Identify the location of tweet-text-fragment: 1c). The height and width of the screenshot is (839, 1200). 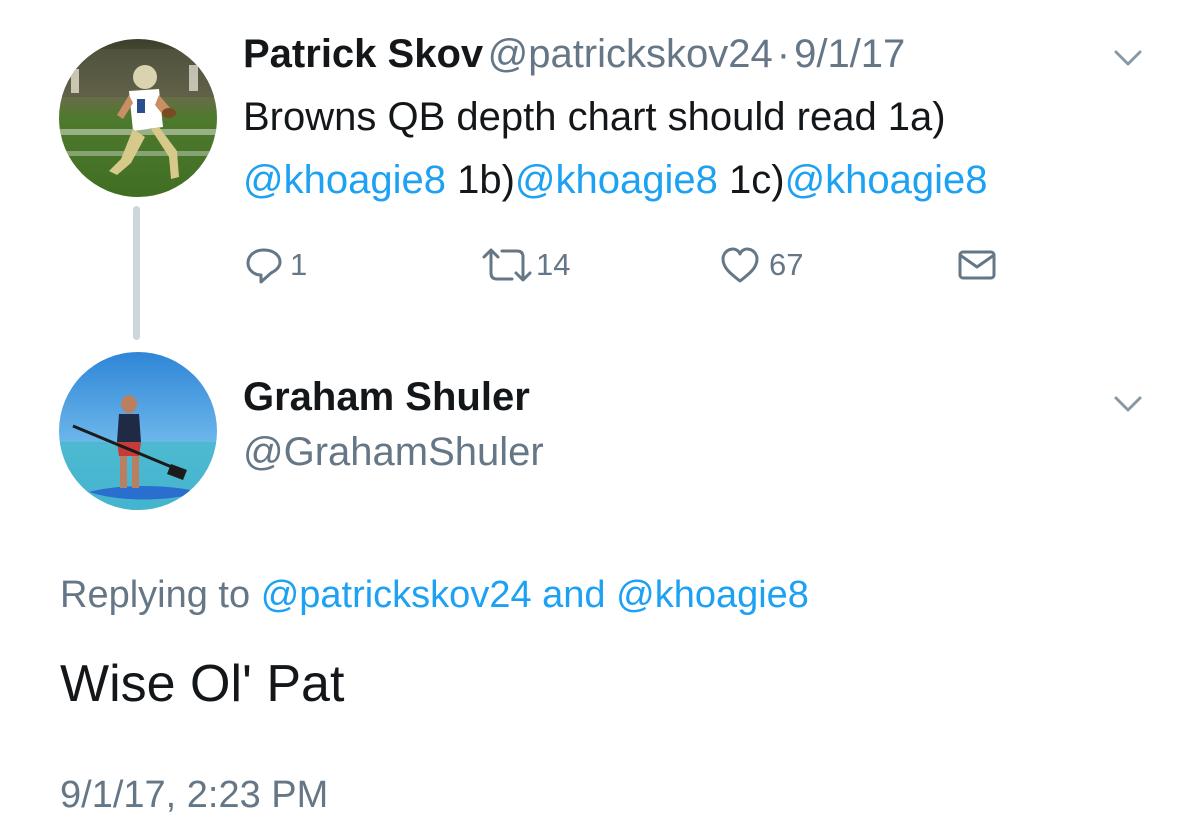
(757, 180).